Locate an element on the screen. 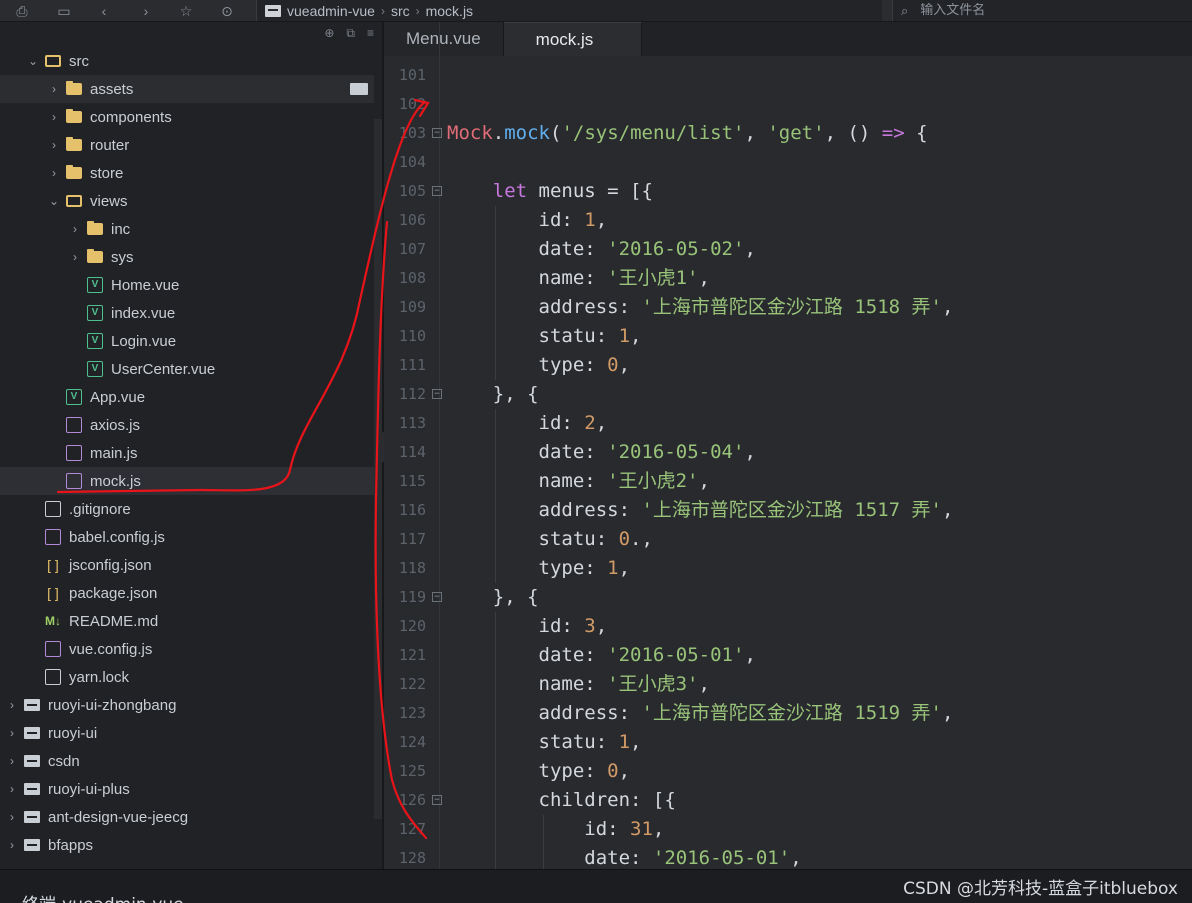  code-line: 121 date: '2016-05-01', is located at coordinates (788, 655).